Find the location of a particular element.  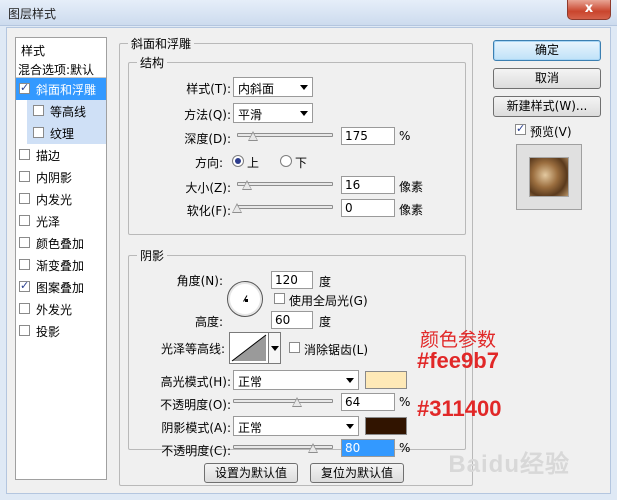

style-item-label: 等高线 is located at coordinates (68, 112).